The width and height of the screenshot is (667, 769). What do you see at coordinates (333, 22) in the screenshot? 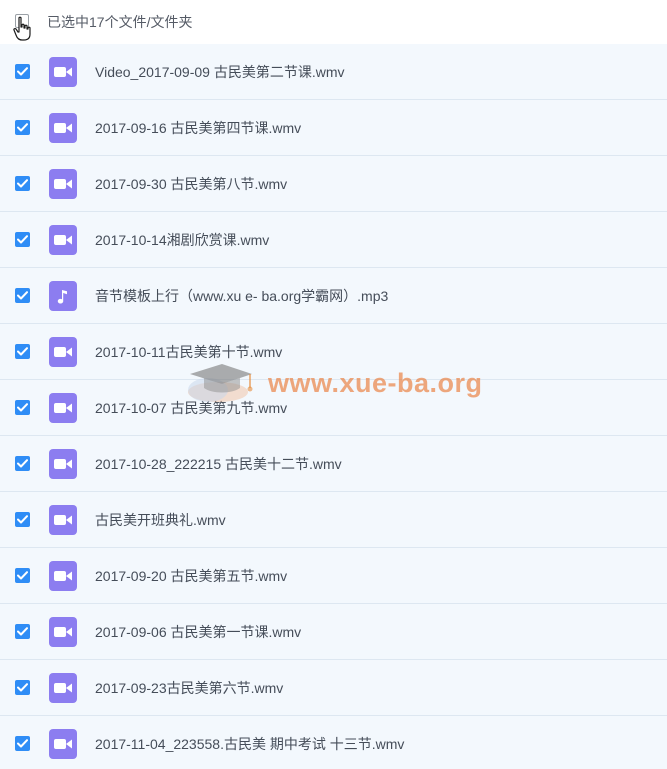
I see `selection-header: 已选中17个文件/文件夹` at bounding box center [333, 22].